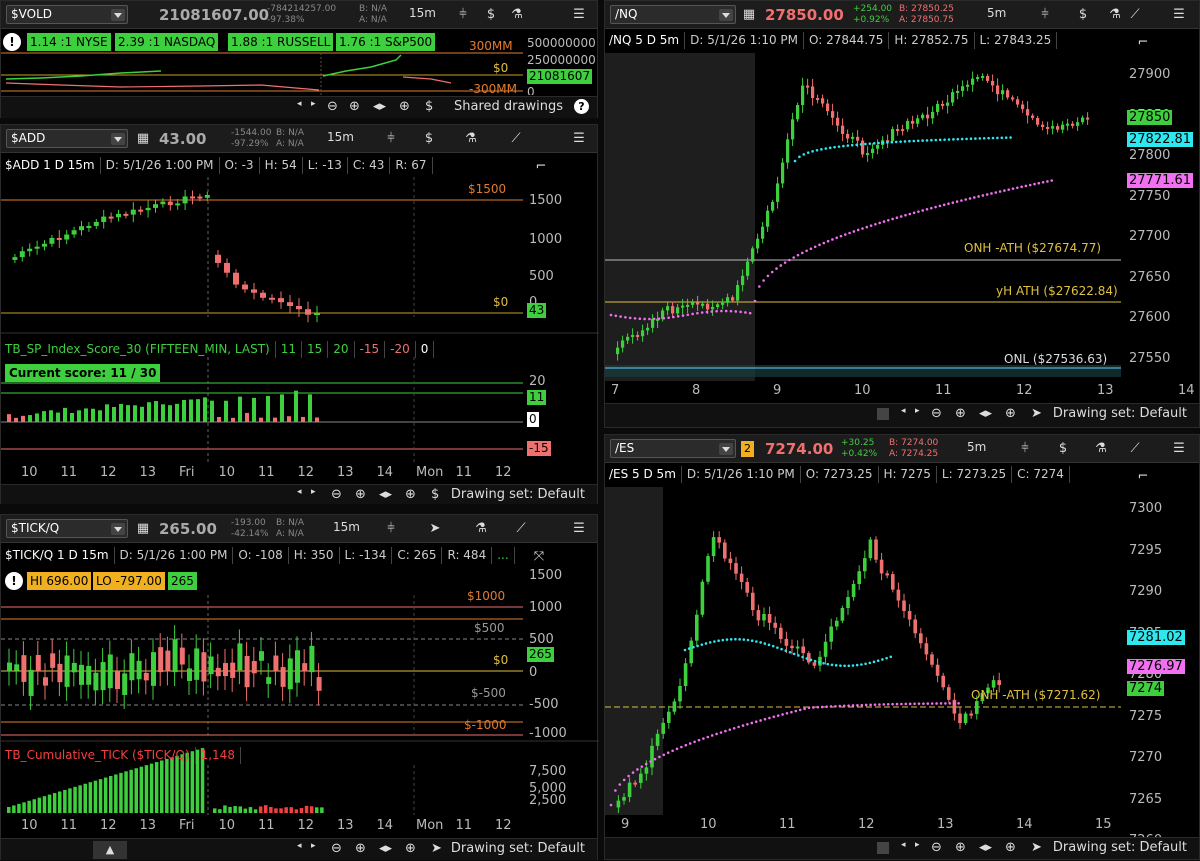 Image resolution: width=1200 pixels, height=861 pixels. What do you see at coordinates (508, 106) in the screenshot?
I see `shared-drawings: Shared drawings` at bounding box center [508, 106].